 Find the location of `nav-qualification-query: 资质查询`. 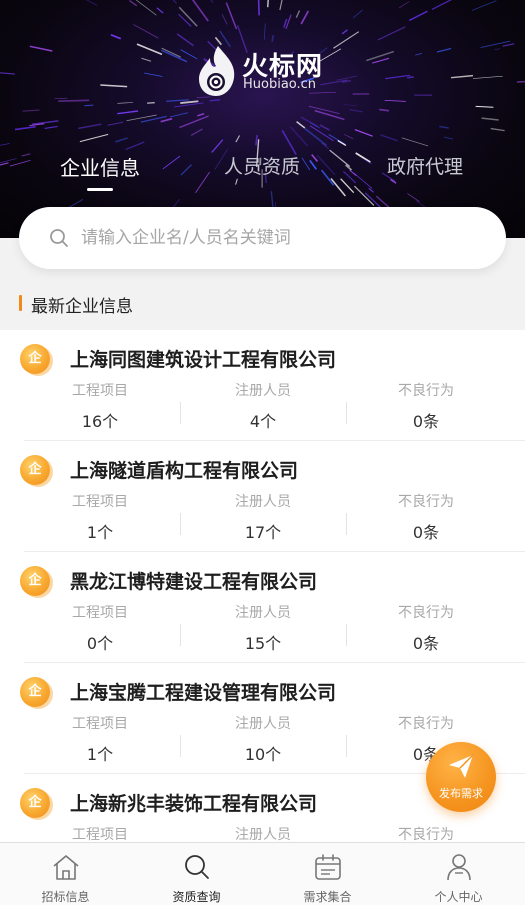

nav-qualification-query: 资质查询 is located at coordinates (196, 874).